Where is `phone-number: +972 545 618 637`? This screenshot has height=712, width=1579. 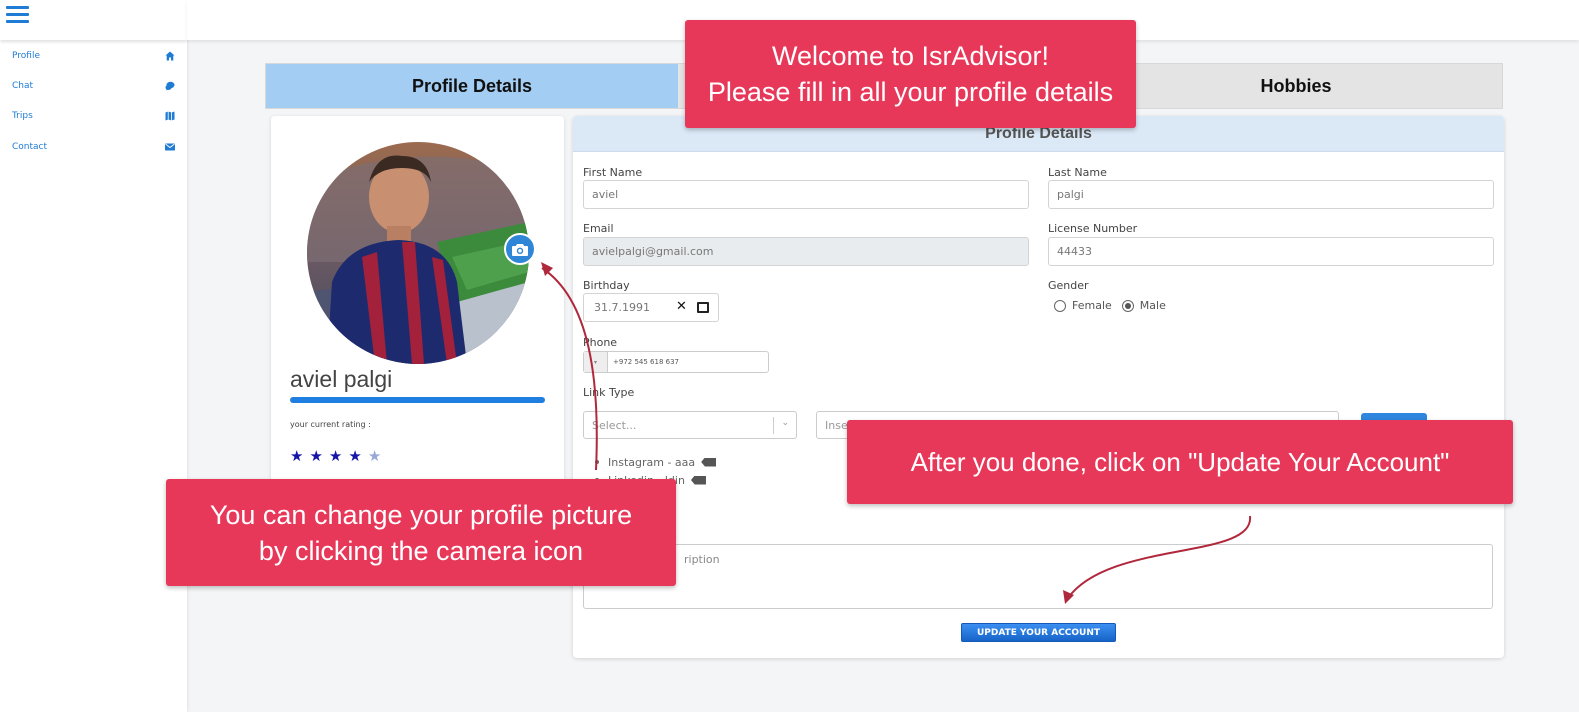
phone-number: +972 545 618 637 is located at coordinates (646, 362).